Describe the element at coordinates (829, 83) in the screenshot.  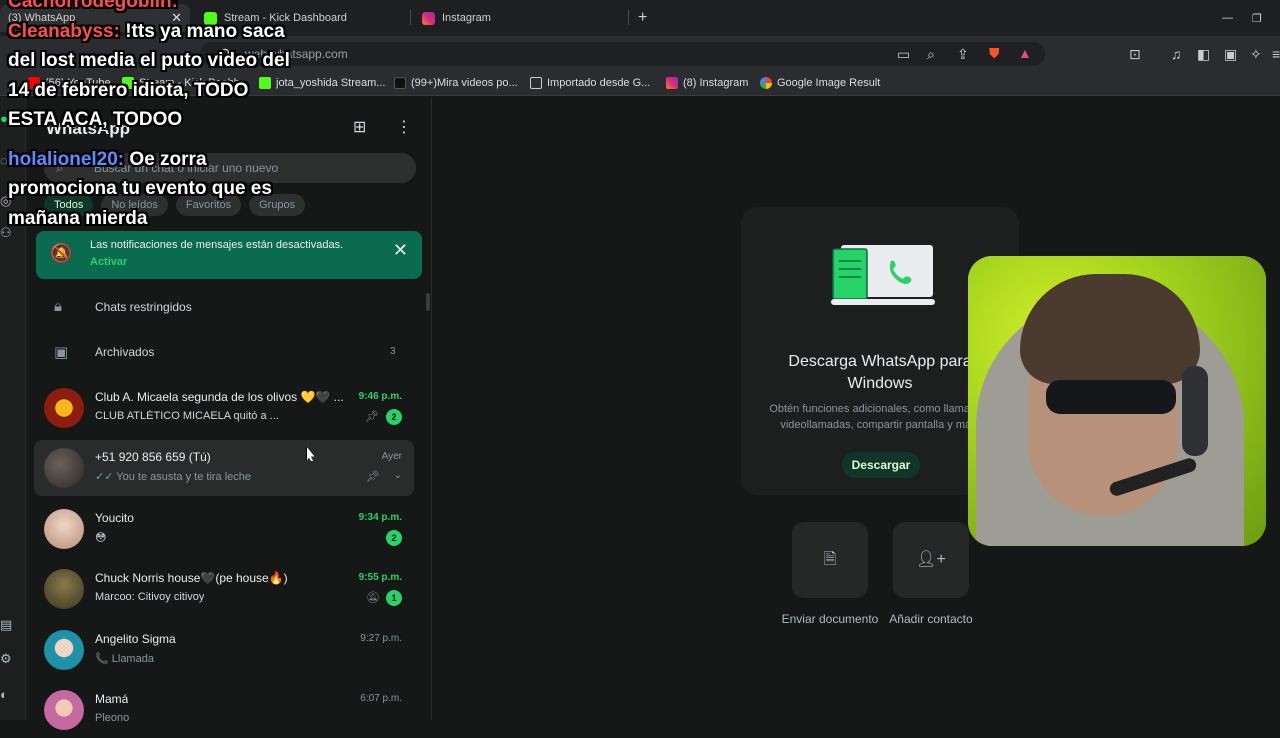
I see `bookmark-label: Google Image Result` at that location.